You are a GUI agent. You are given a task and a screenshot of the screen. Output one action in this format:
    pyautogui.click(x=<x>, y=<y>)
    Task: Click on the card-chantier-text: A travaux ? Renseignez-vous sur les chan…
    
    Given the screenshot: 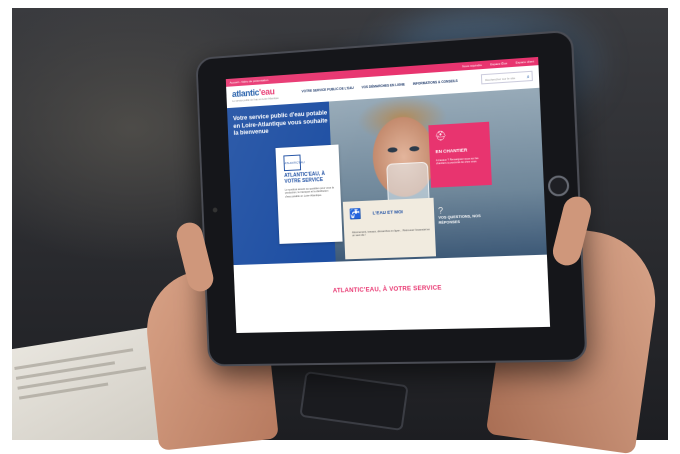 What is the action you would take?
    pyautogui.click(x=457, y=161)
    